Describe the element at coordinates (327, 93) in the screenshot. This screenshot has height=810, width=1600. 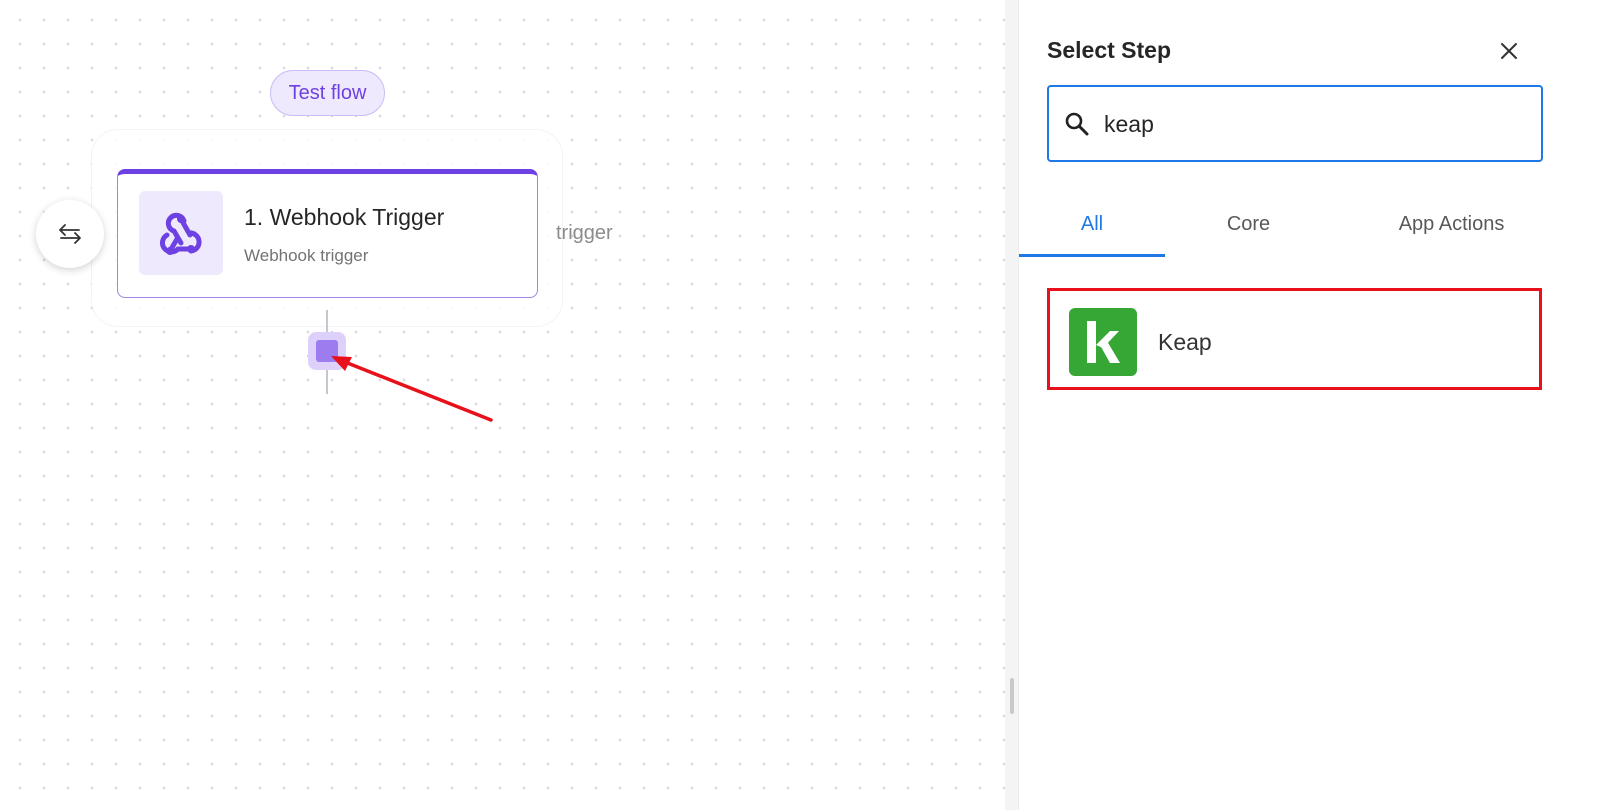
I see `test-flow-button: Test flow` at that location.